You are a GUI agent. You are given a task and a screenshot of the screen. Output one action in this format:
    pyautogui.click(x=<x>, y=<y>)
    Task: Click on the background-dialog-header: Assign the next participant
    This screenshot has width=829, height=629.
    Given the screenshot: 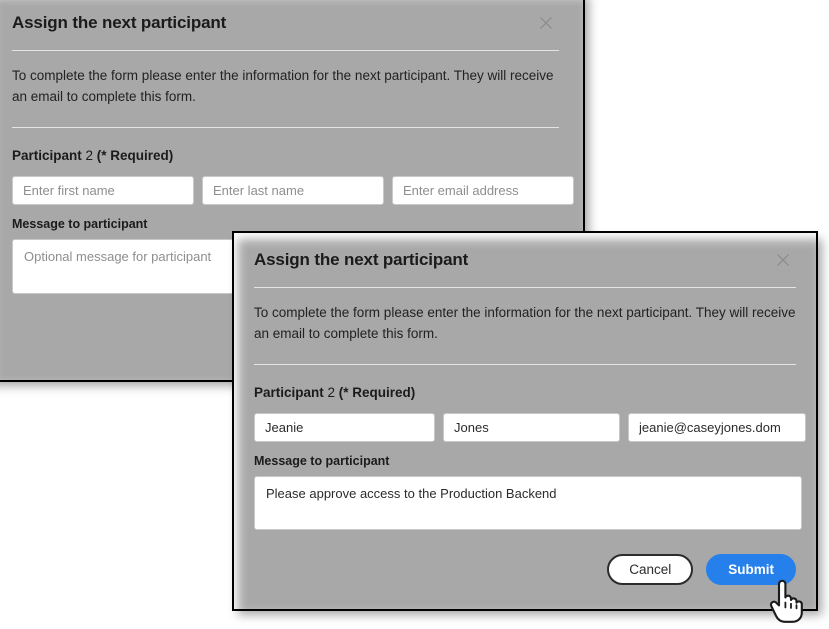 What is the action you would take?
    pyautogui.click(x=285, y=24)
    